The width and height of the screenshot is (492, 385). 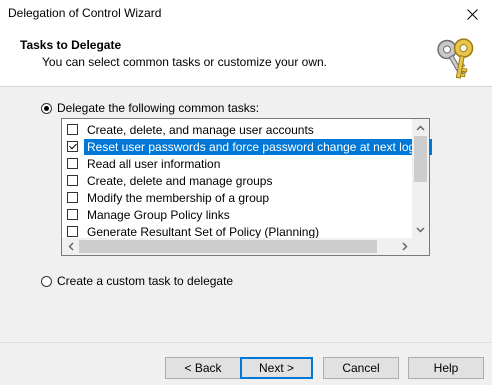 I want to click on chevron-up-icon, so click(x=420, y=127).